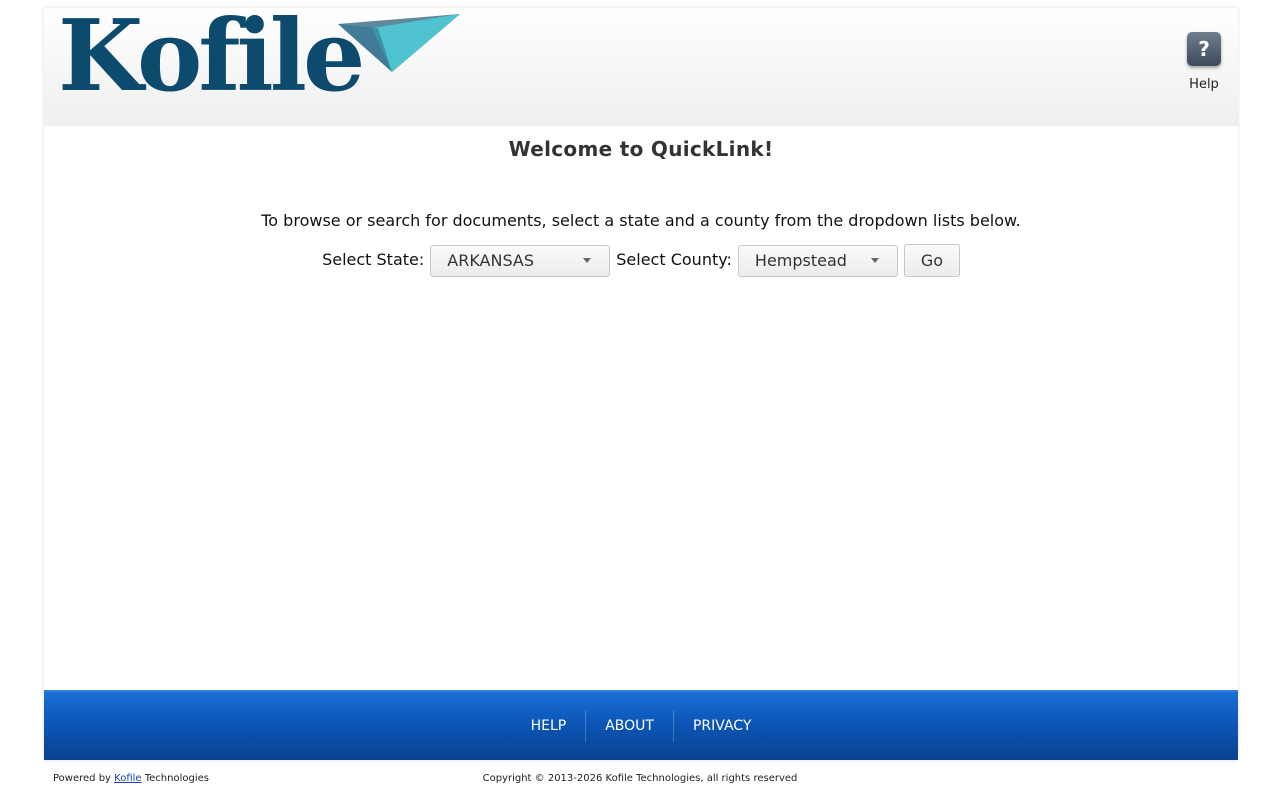  Describe the element at coordinates (641, 149) in the screenshot. I see `page-title: Welcome to QuickLink!` at that location.